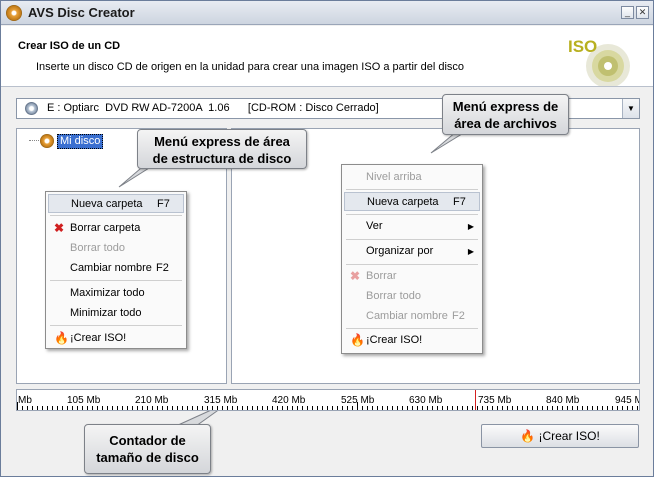 This screenshot has width=654, height=478. Describe the element at coordinates (630, 108) in the screenshot. I see `dropdown-arrow-icon: ▼` at that location.